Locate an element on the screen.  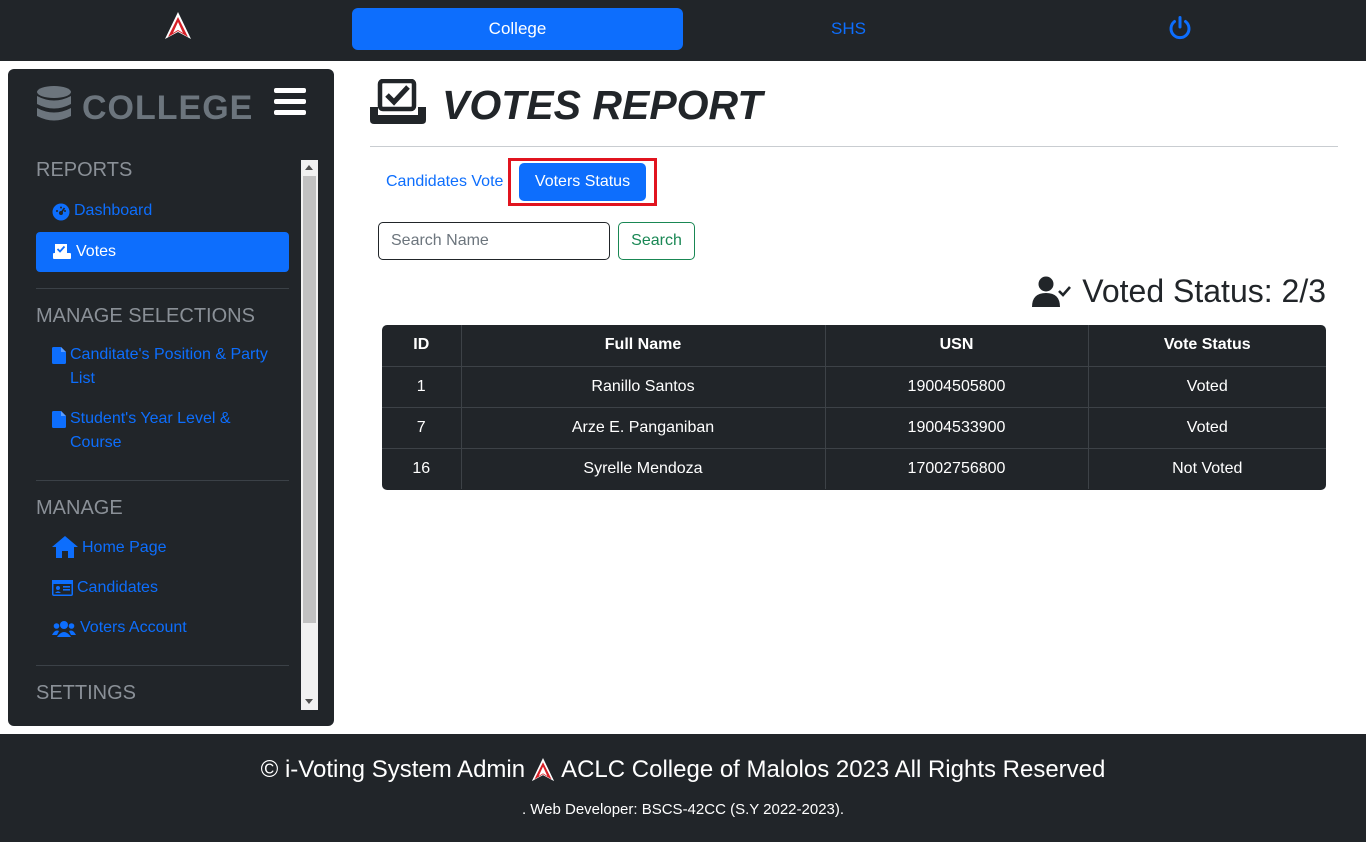
cell-usn: 17002756800 is located at coordinates (957, 468).